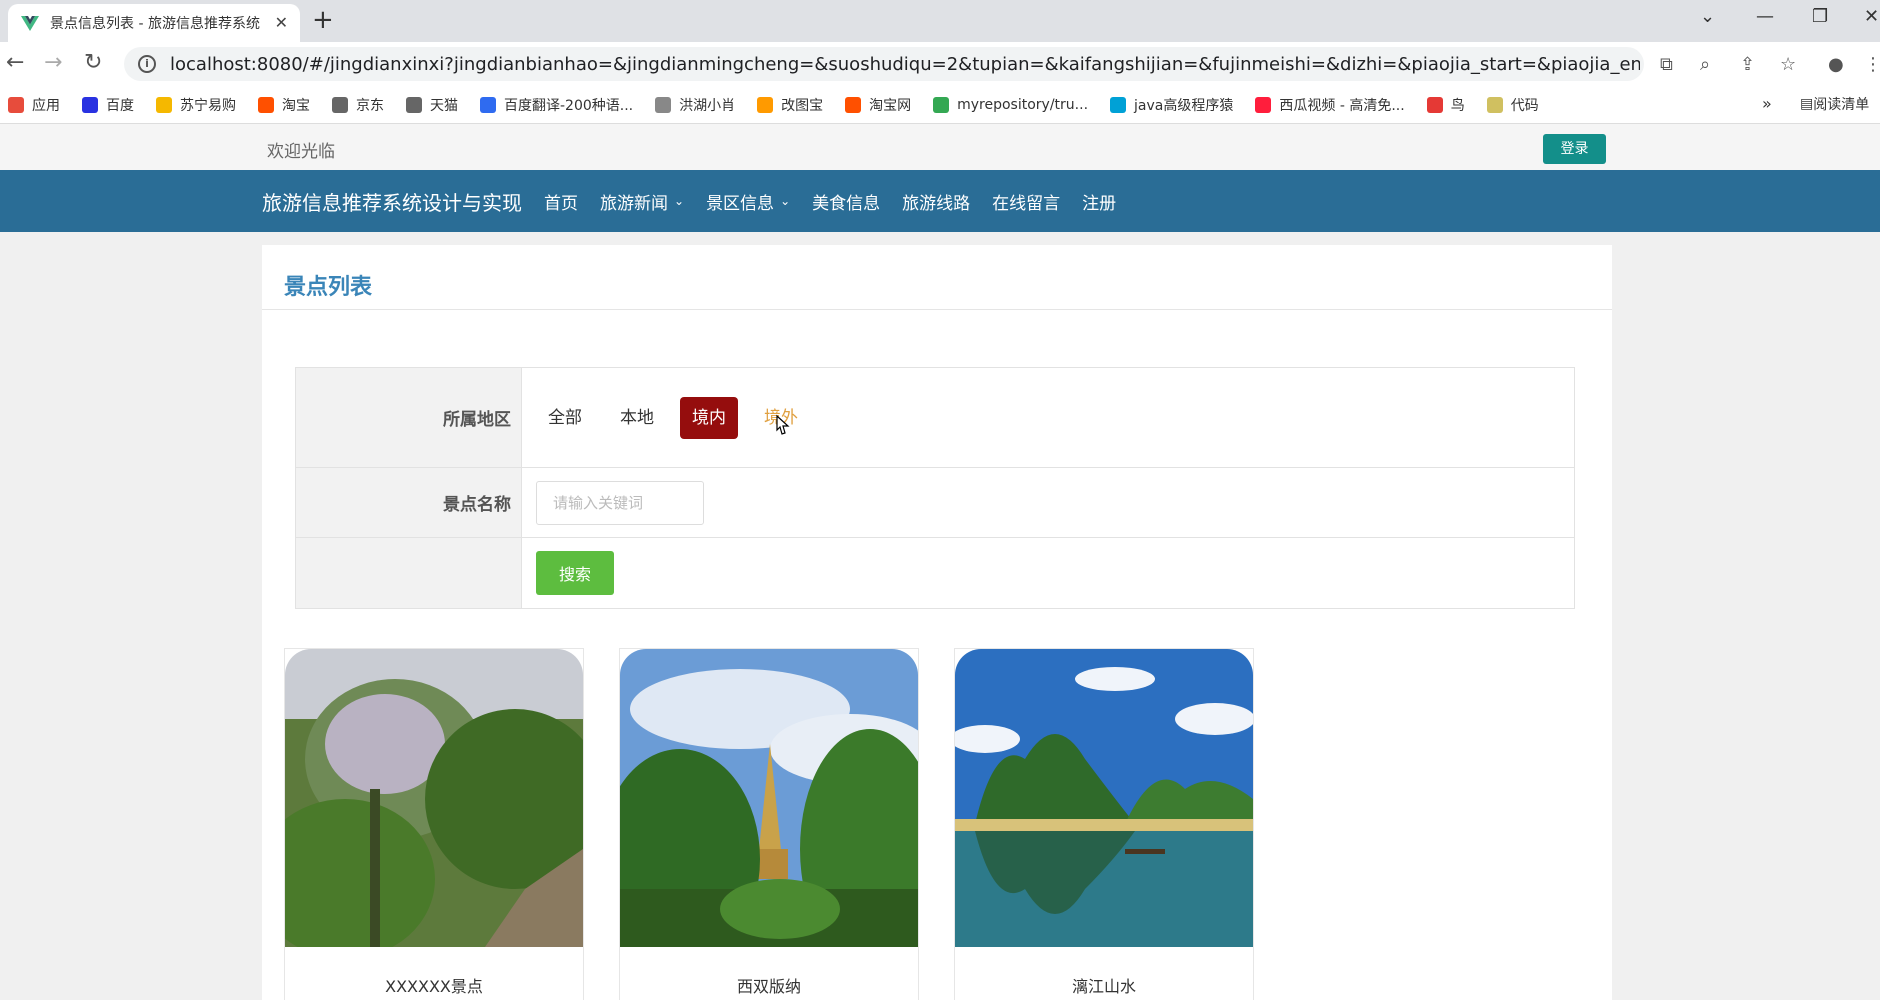  Describe the element at coordinates (1705, 64) in the screenshot. I see `zoom-icon: ⌕` at that location.